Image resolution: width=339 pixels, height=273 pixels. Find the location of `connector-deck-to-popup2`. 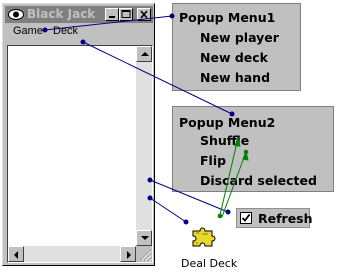

connector-deck-to-popup2 is located at coordinates (157, 78).